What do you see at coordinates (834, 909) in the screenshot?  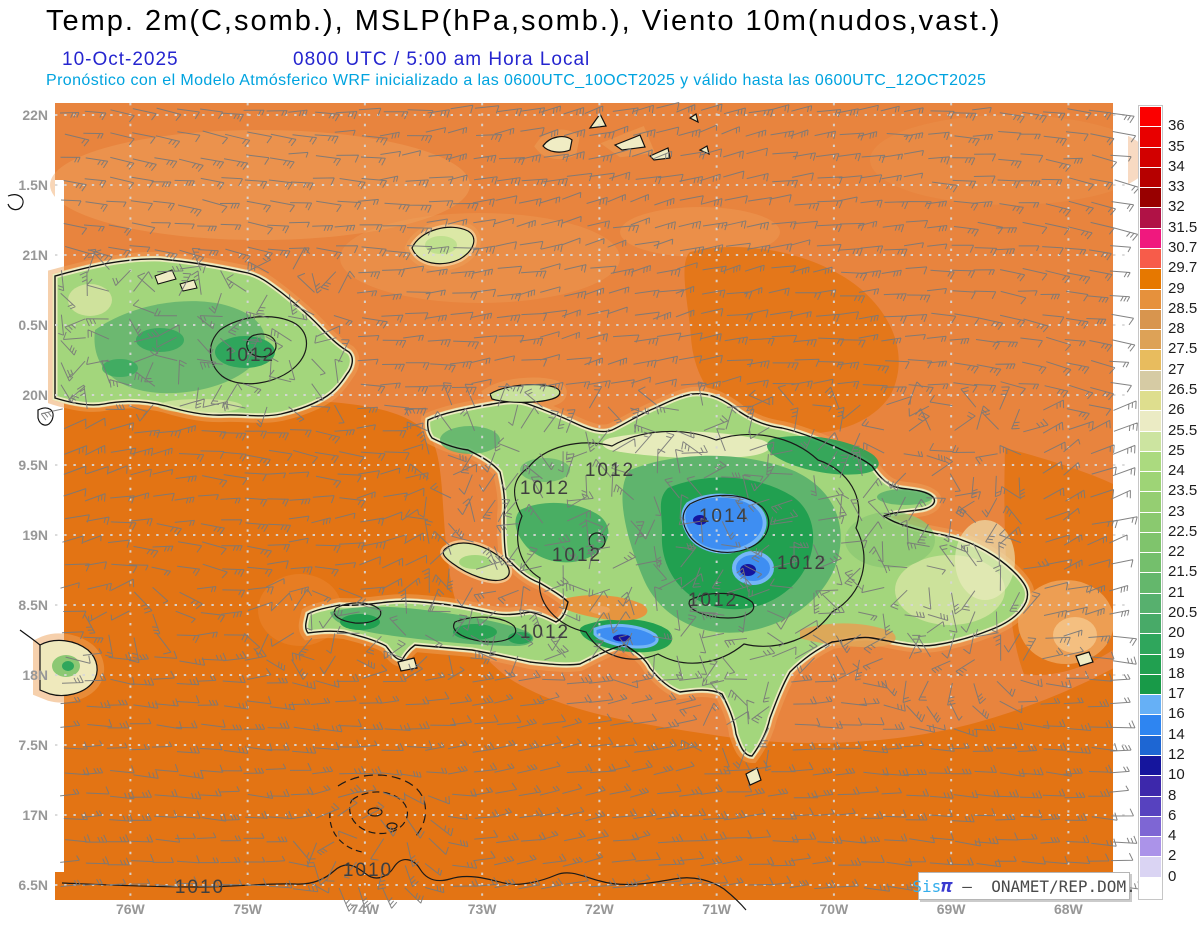 I see `lon-tick-label: 70W` at bounding box center [834, 909].